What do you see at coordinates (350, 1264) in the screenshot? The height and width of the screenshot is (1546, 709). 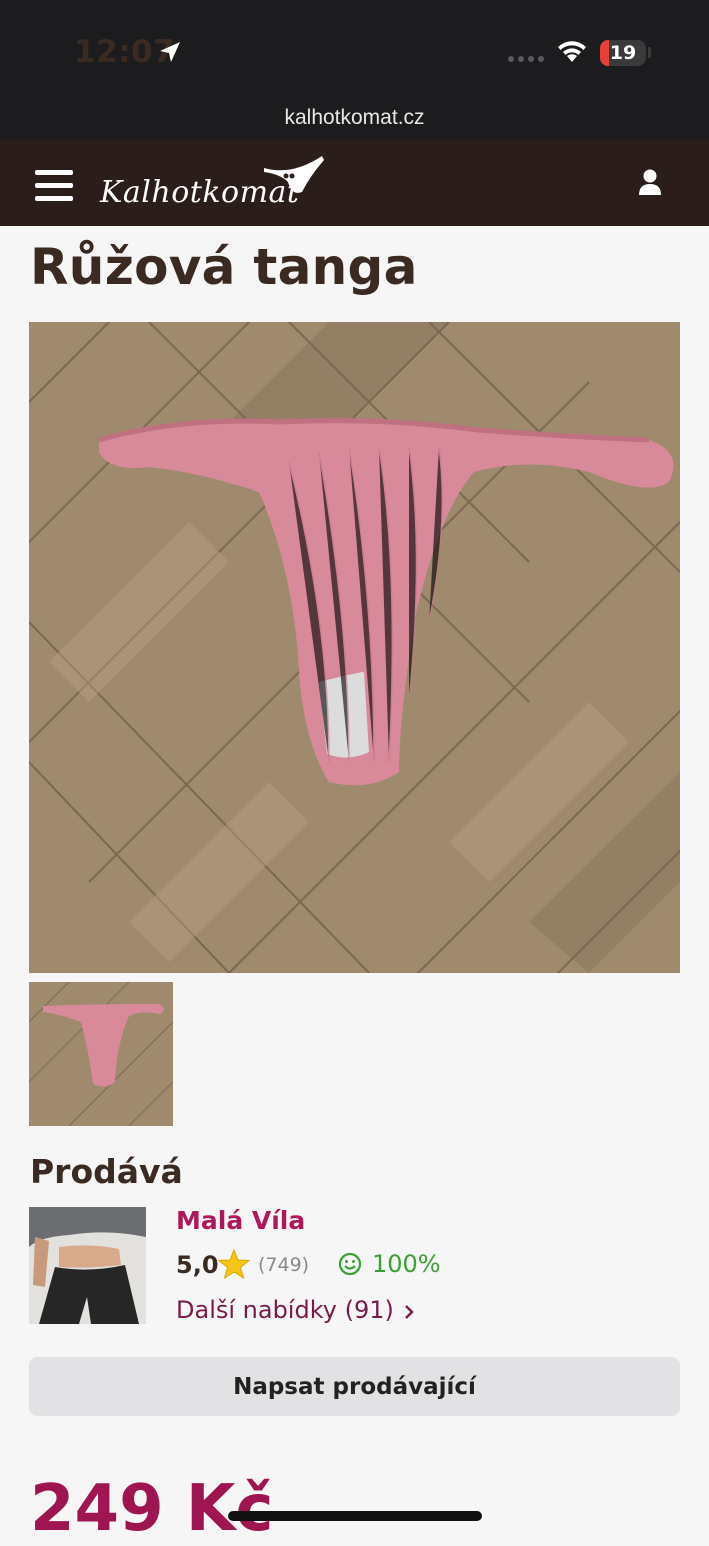 I see `smile-icon` at bounding box center [350, 1264].